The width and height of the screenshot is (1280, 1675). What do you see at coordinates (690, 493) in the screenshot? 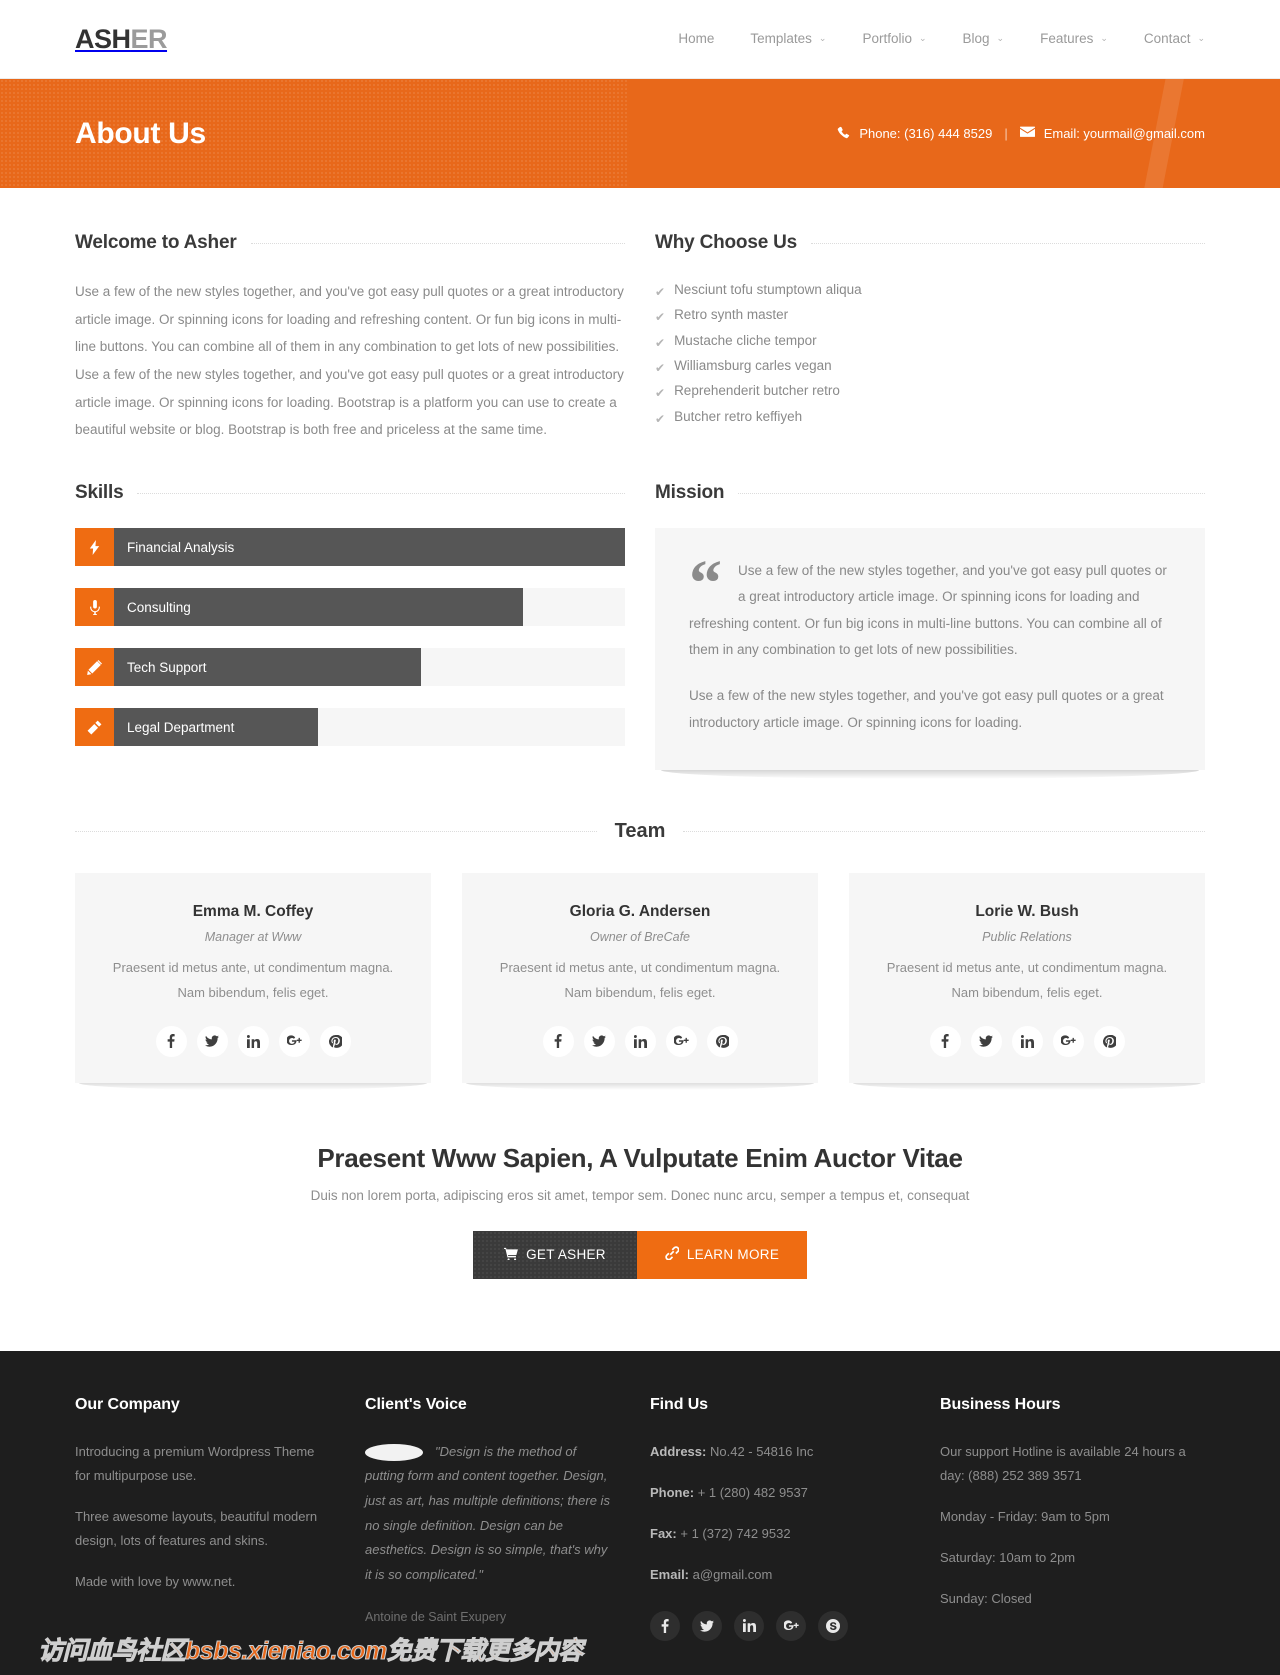
I see `mission-heading-text: Mission` at bounding box center [690, 493].